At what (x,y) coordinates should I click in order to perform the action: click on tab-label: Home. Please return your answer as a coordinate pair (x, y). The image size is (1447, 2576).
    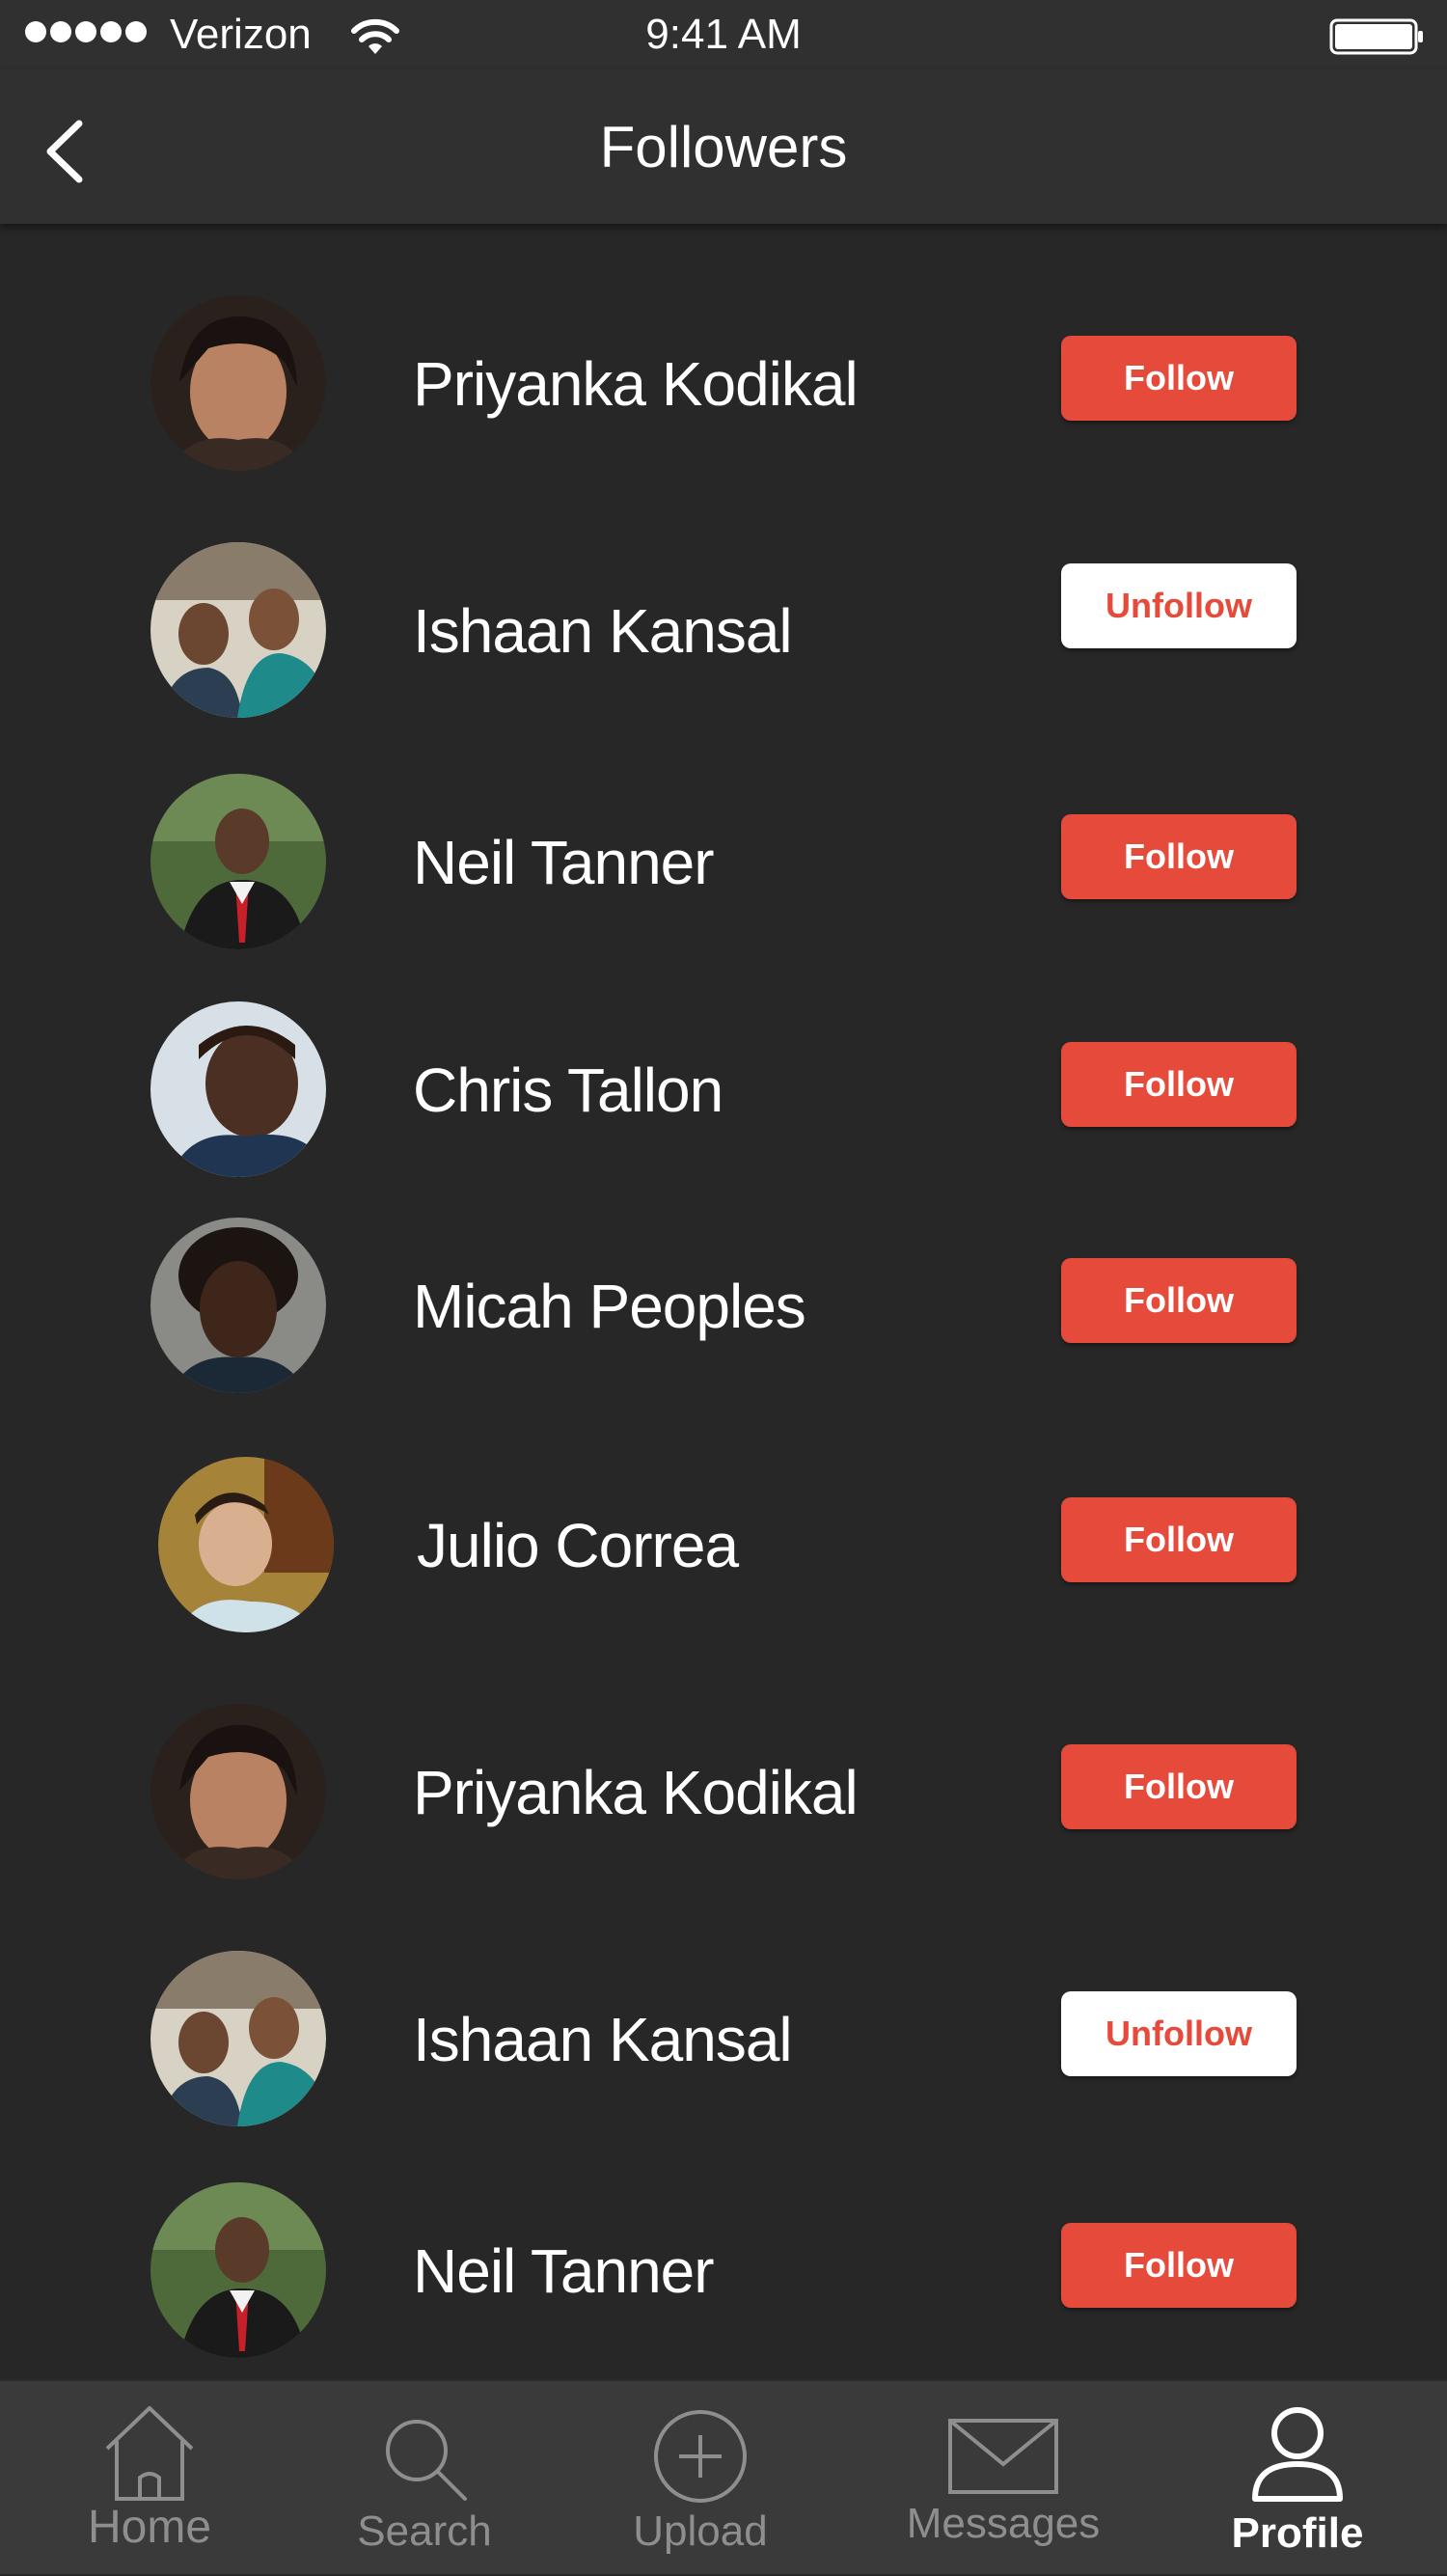
    Looking at the image, I should click on (149, 2527).